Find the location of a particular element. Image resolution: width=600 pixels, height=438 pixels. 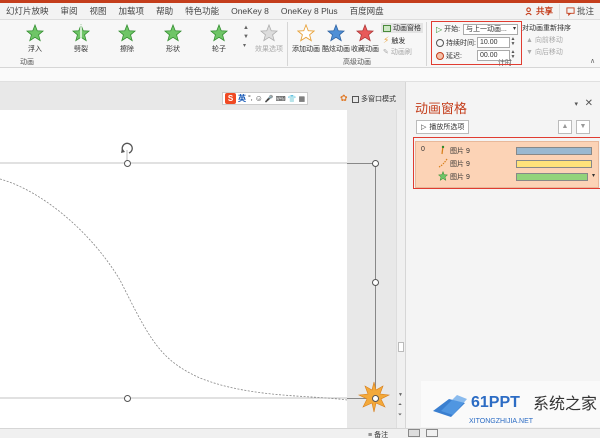

sogou-ime-bar: S 英 °, ☺ 🎤 ⌨ 👕 ▦ is located at coordinates (265, 98).